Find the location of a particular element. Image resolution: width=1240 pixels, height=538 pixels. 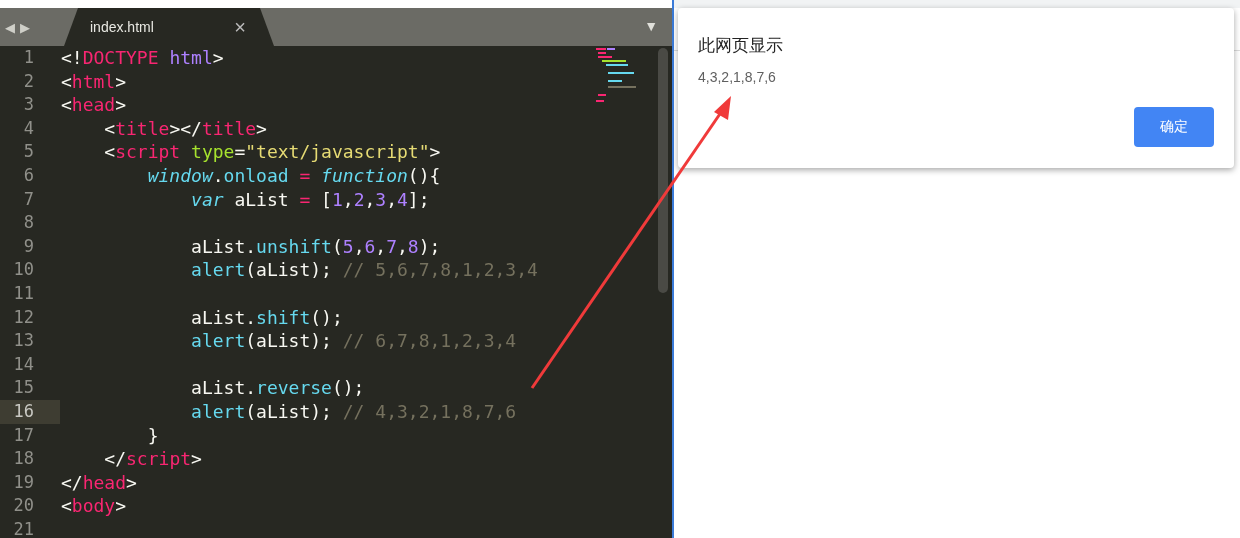

code-line: </script> is located at coordinates (152, 459).